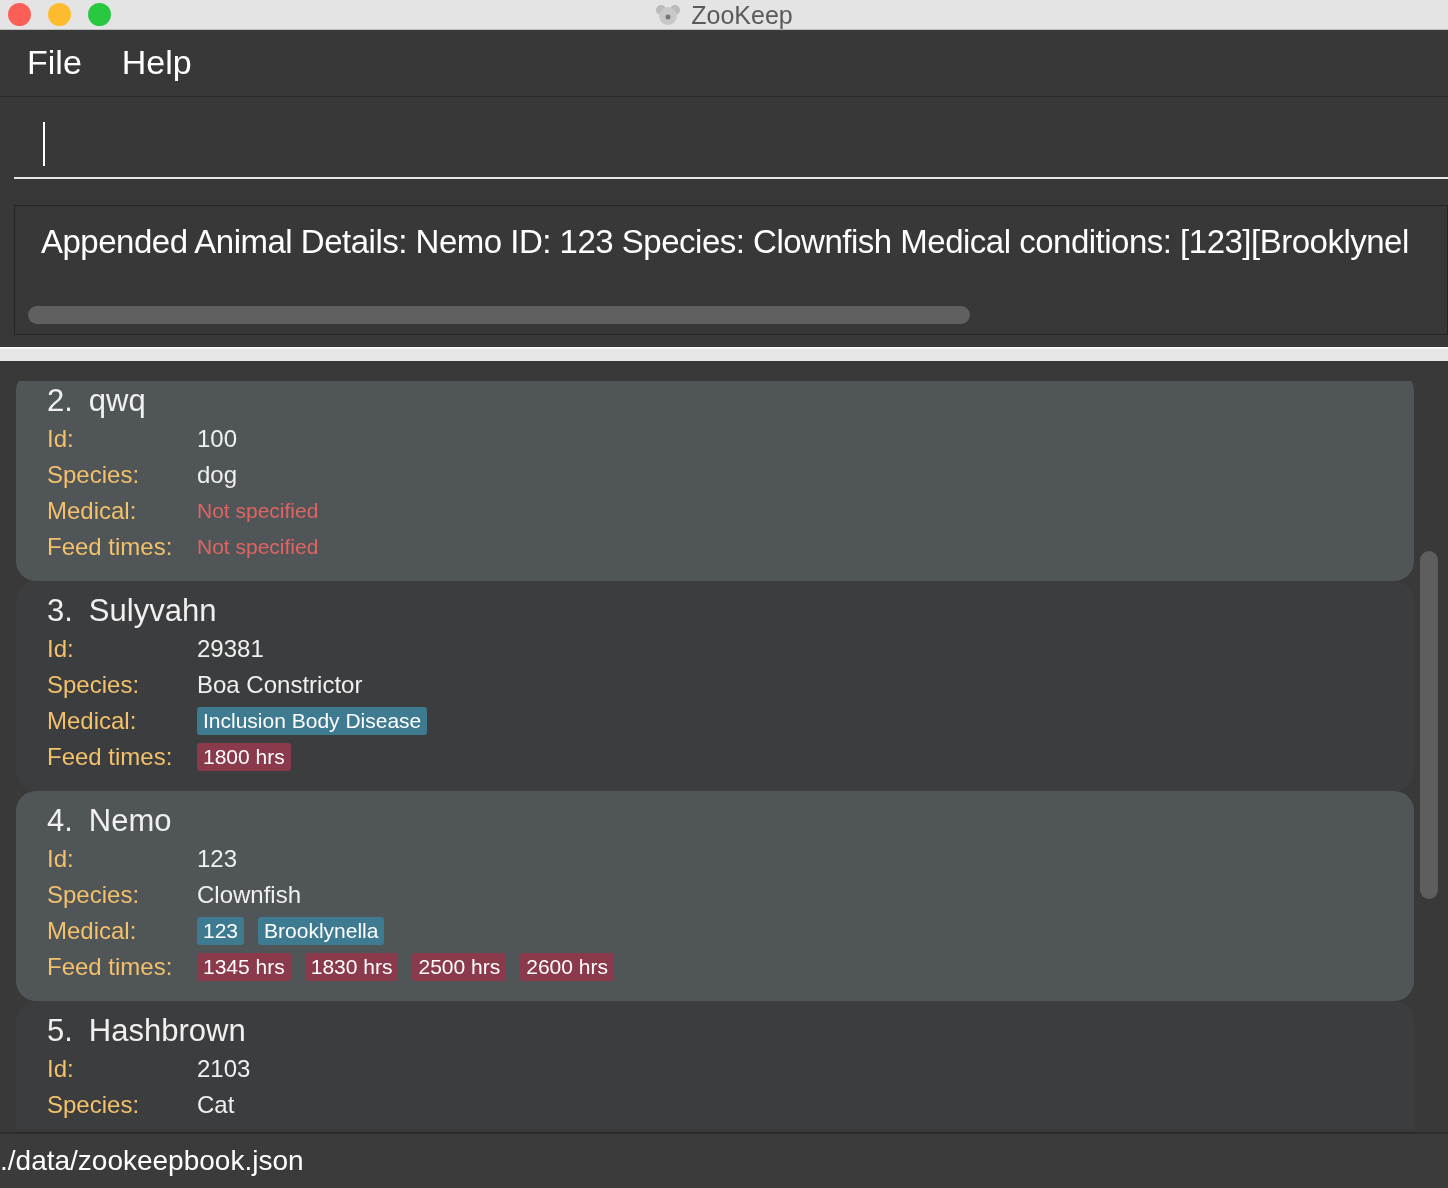  I want to click on animal-name: Sulyvahn, so click(152, 610).